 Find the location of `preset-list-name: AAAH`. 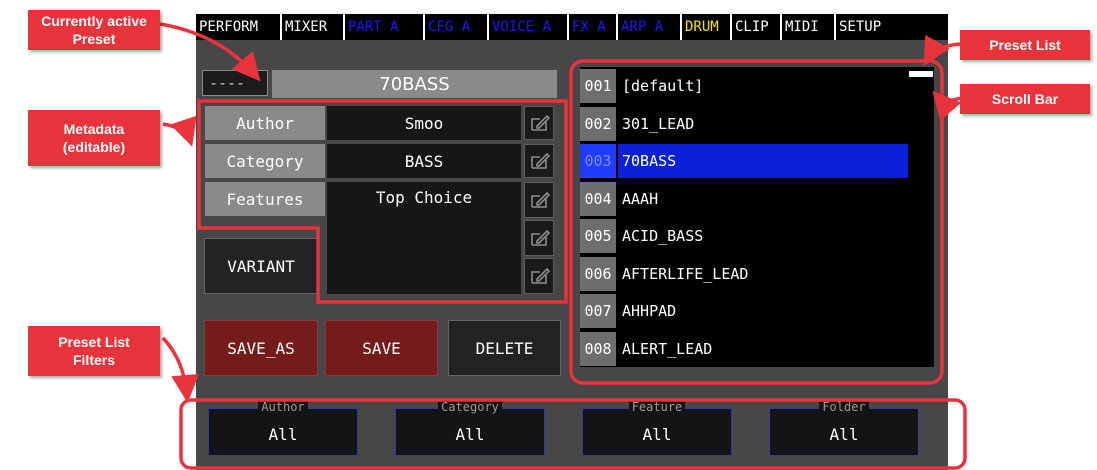

preset-list-name: AAAH is located at coordinates (640, 199).